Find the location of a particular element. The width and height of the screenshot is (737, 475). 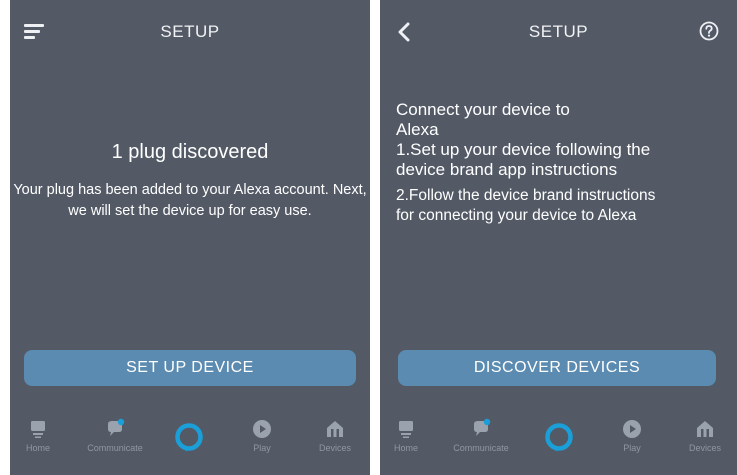

step2-line2: for connecting your device to Alexa is located at coordinates (516, 215).